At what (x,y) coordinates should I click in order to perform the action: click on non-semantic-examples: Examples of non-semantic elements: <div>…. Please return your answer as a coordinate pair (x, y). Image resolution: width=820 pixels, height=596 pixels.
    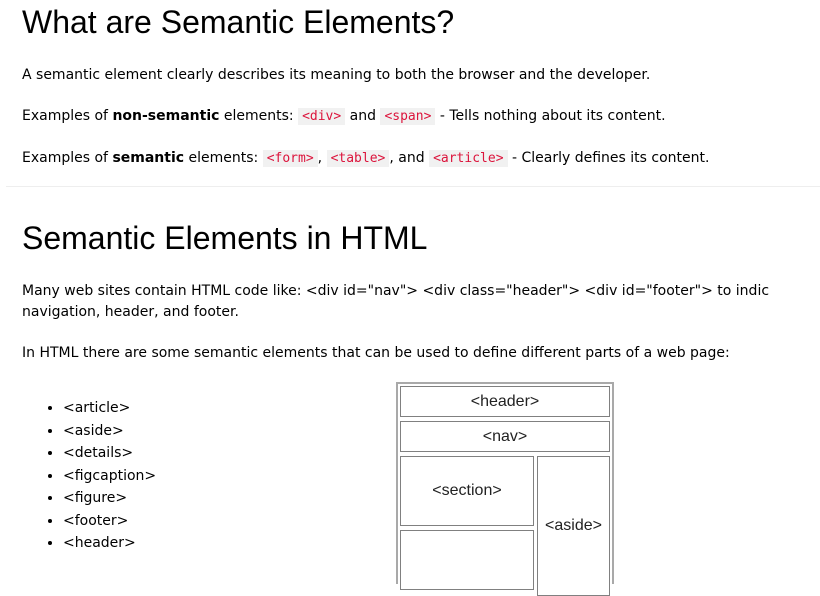
    Looking at the image, I should click on (344, 116).